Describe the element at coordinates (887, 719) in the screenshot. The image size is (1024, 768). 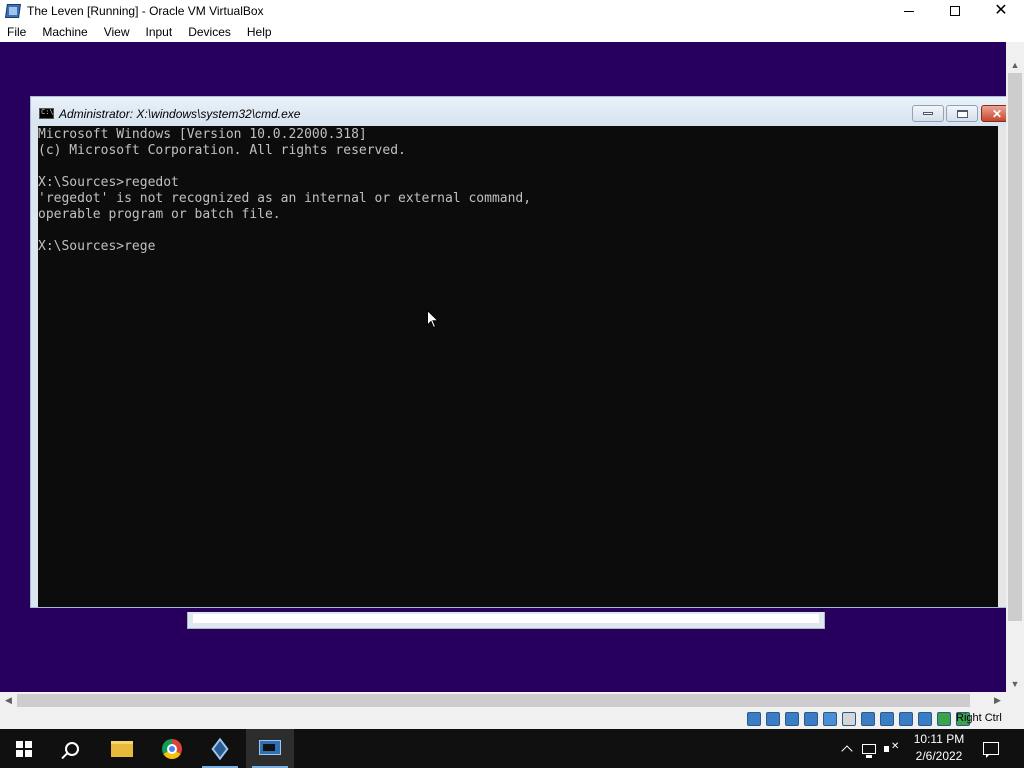
I see `recording-icon` at that location.